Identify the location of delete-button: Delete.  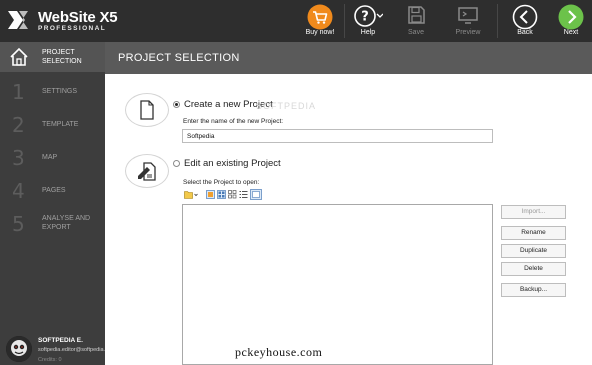
(533, 269).